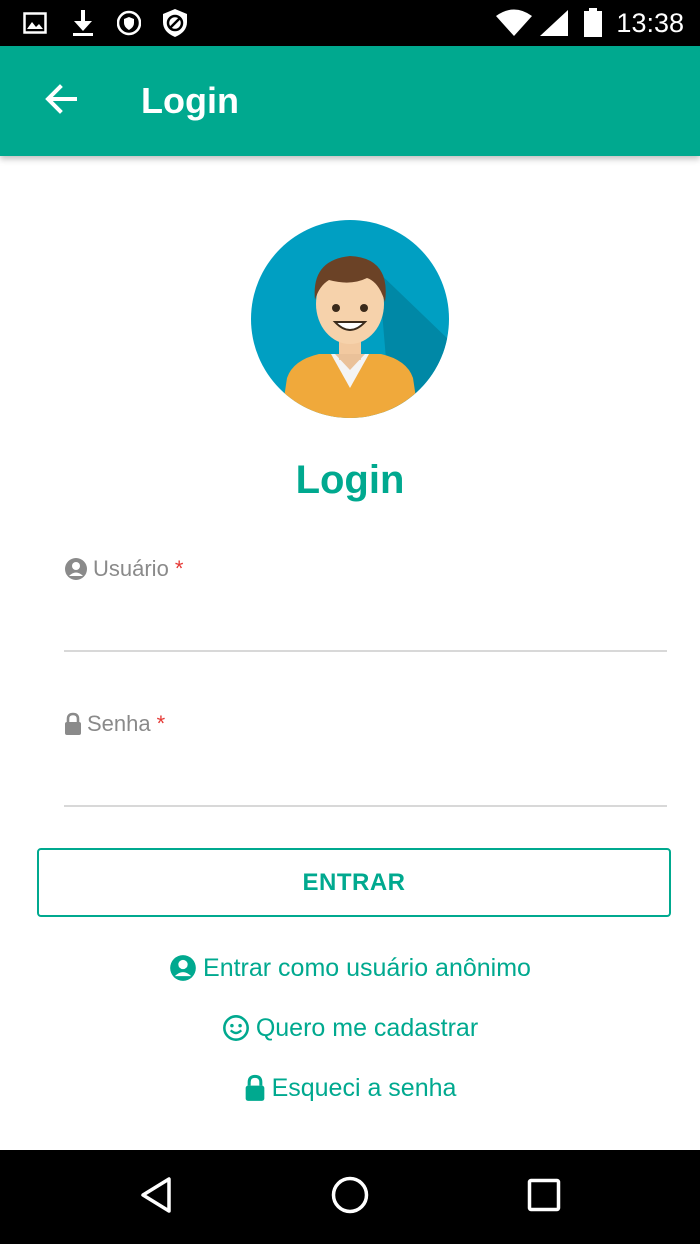 This screenshot has height=1244, width=700. What do you see at coordinates (367, 968) in the screenshot?
I see `anonymous-login-label: Entrar como usuário anônimo` at bounding box center [367, 968].